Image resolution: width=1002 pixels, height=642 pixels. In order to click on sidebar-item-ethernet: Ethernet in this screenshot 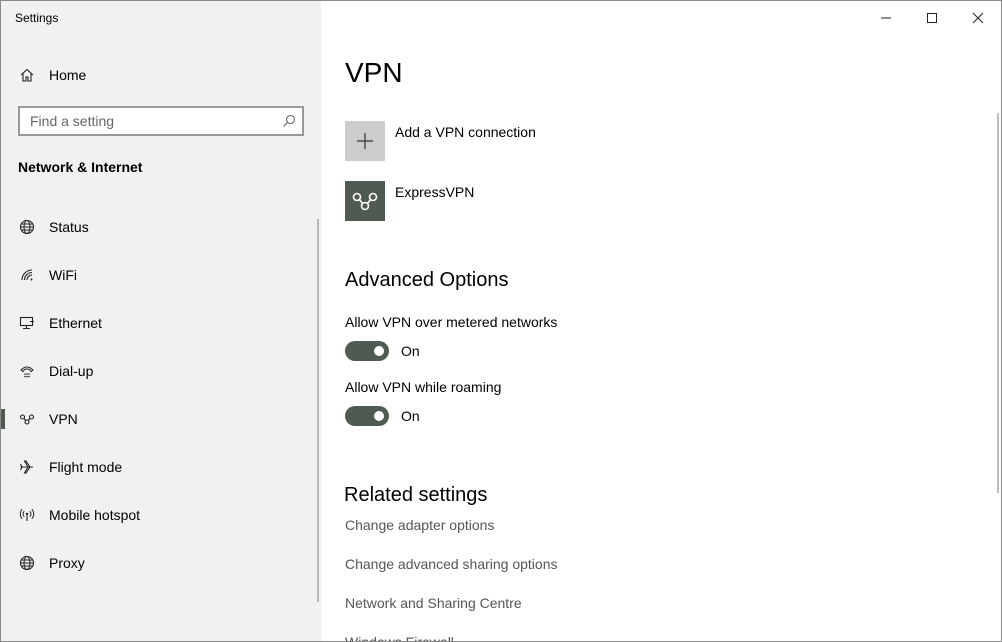, I will do `click(161, 323)`.